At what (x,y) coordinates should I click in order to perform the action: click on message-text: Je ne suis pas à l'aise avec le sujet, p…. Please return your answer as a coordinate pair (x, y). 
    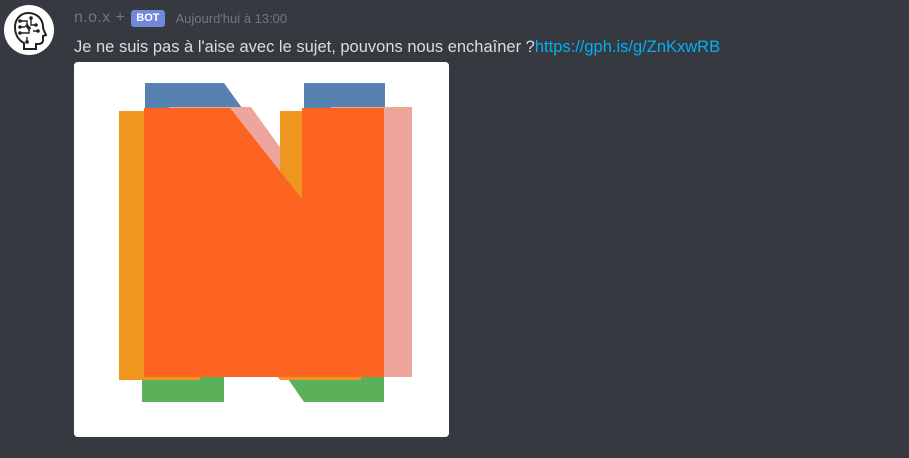
    Looking at the image, I should click on (304, 47).